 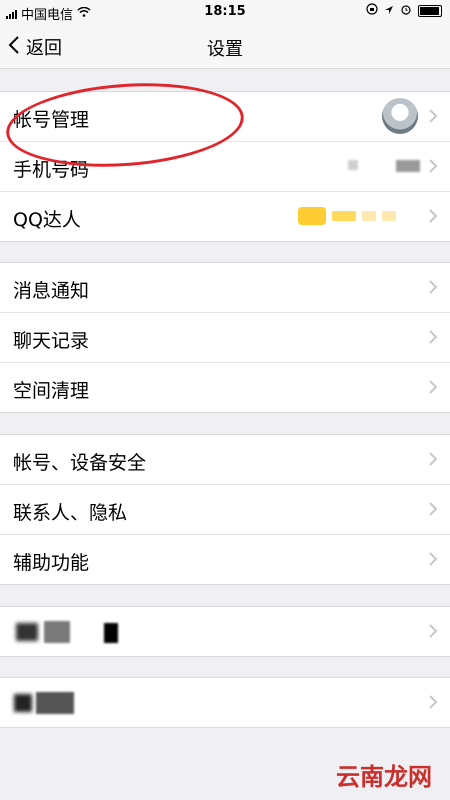 I want to click on settings-row-storage-cleanup: 空间清理, so click(x=225, y=387).